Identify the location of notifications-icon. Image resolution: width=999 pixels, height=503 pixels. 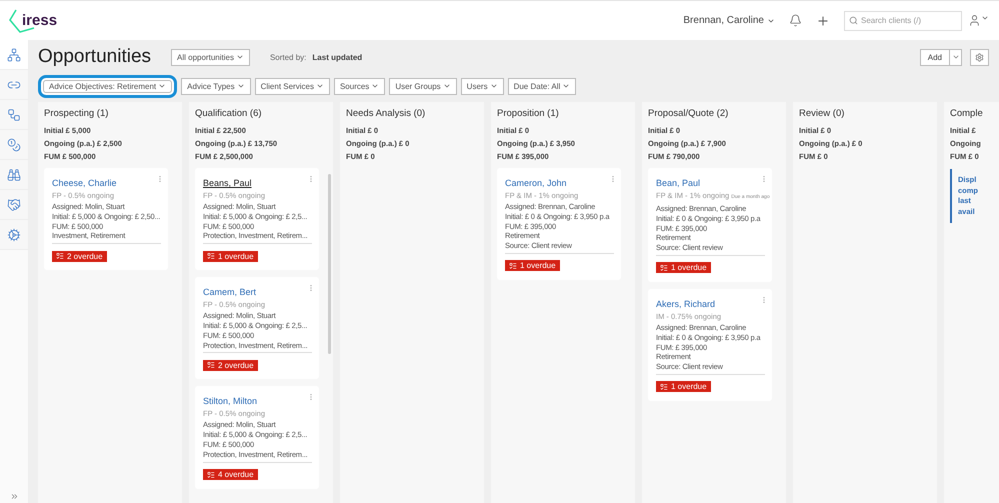
(795, 20).